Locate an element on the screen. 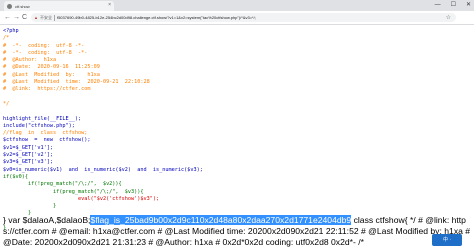 This screenshot has width=474, height=251. minimize-icon: — is located at coordinates (438, 5).